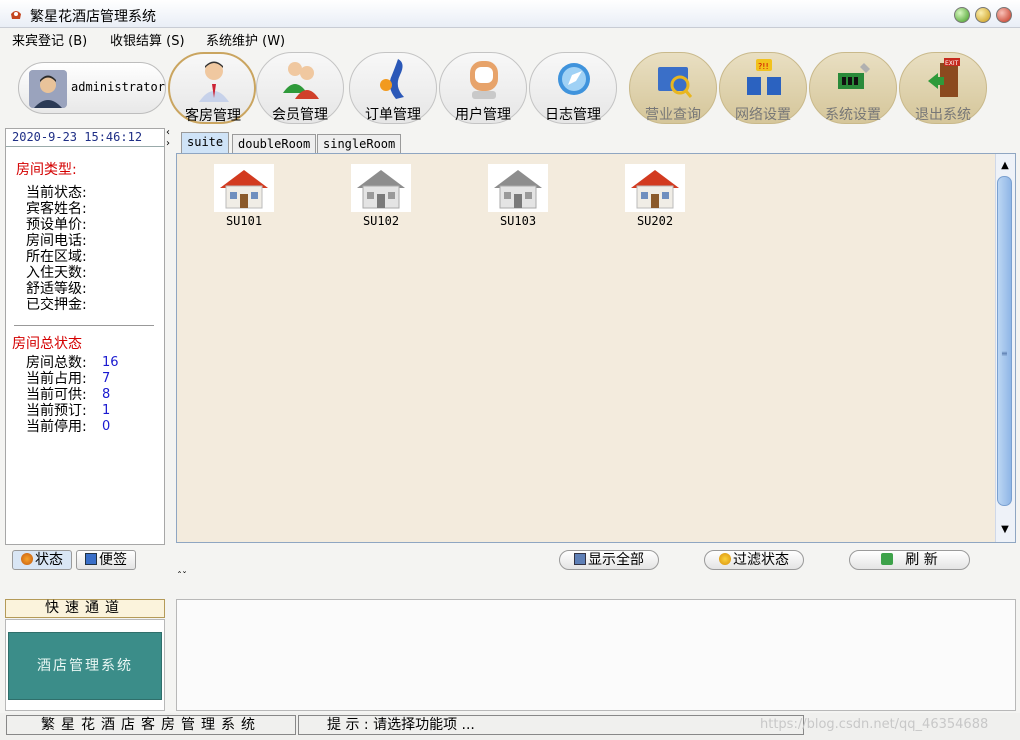 The width and height of the screenshot is (1020, 740). Describe the element at coordinates (16, 15) in the screenshot. I see `app-icon` at that location.